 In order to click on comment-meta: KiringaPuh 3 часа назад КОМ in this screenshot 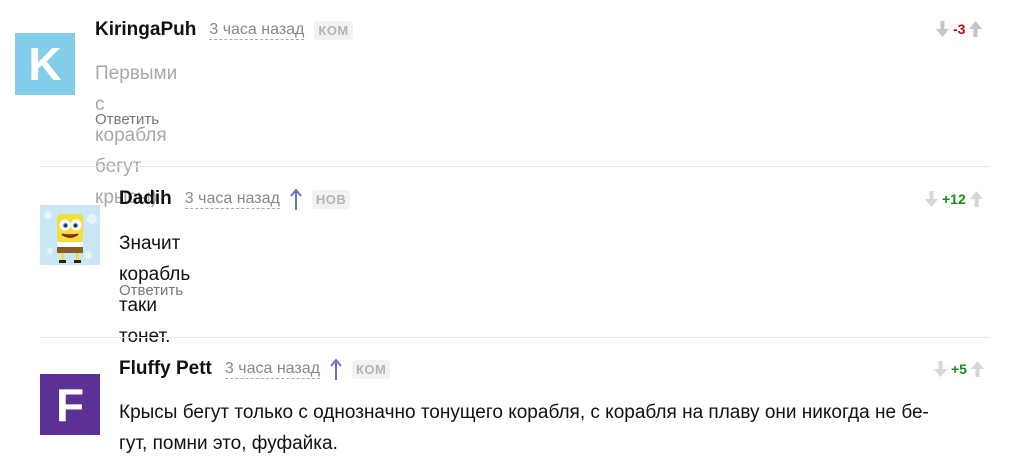, I will do `click(224, 30)`.